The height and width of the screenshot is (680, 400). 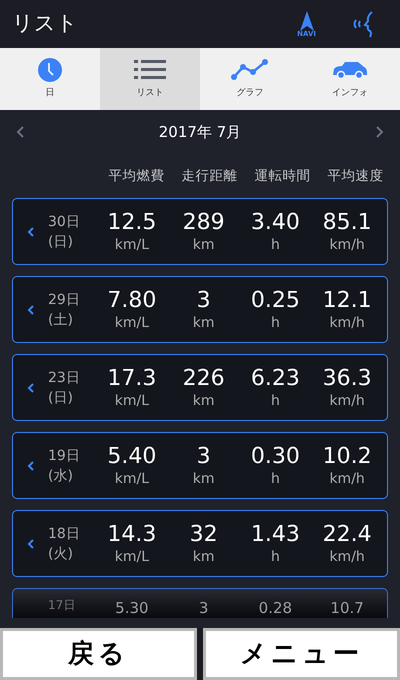 What do you see at coordinates (62, 605) in the screenshot?
I see `day-label: 17日` at bounding box center [62, 605].